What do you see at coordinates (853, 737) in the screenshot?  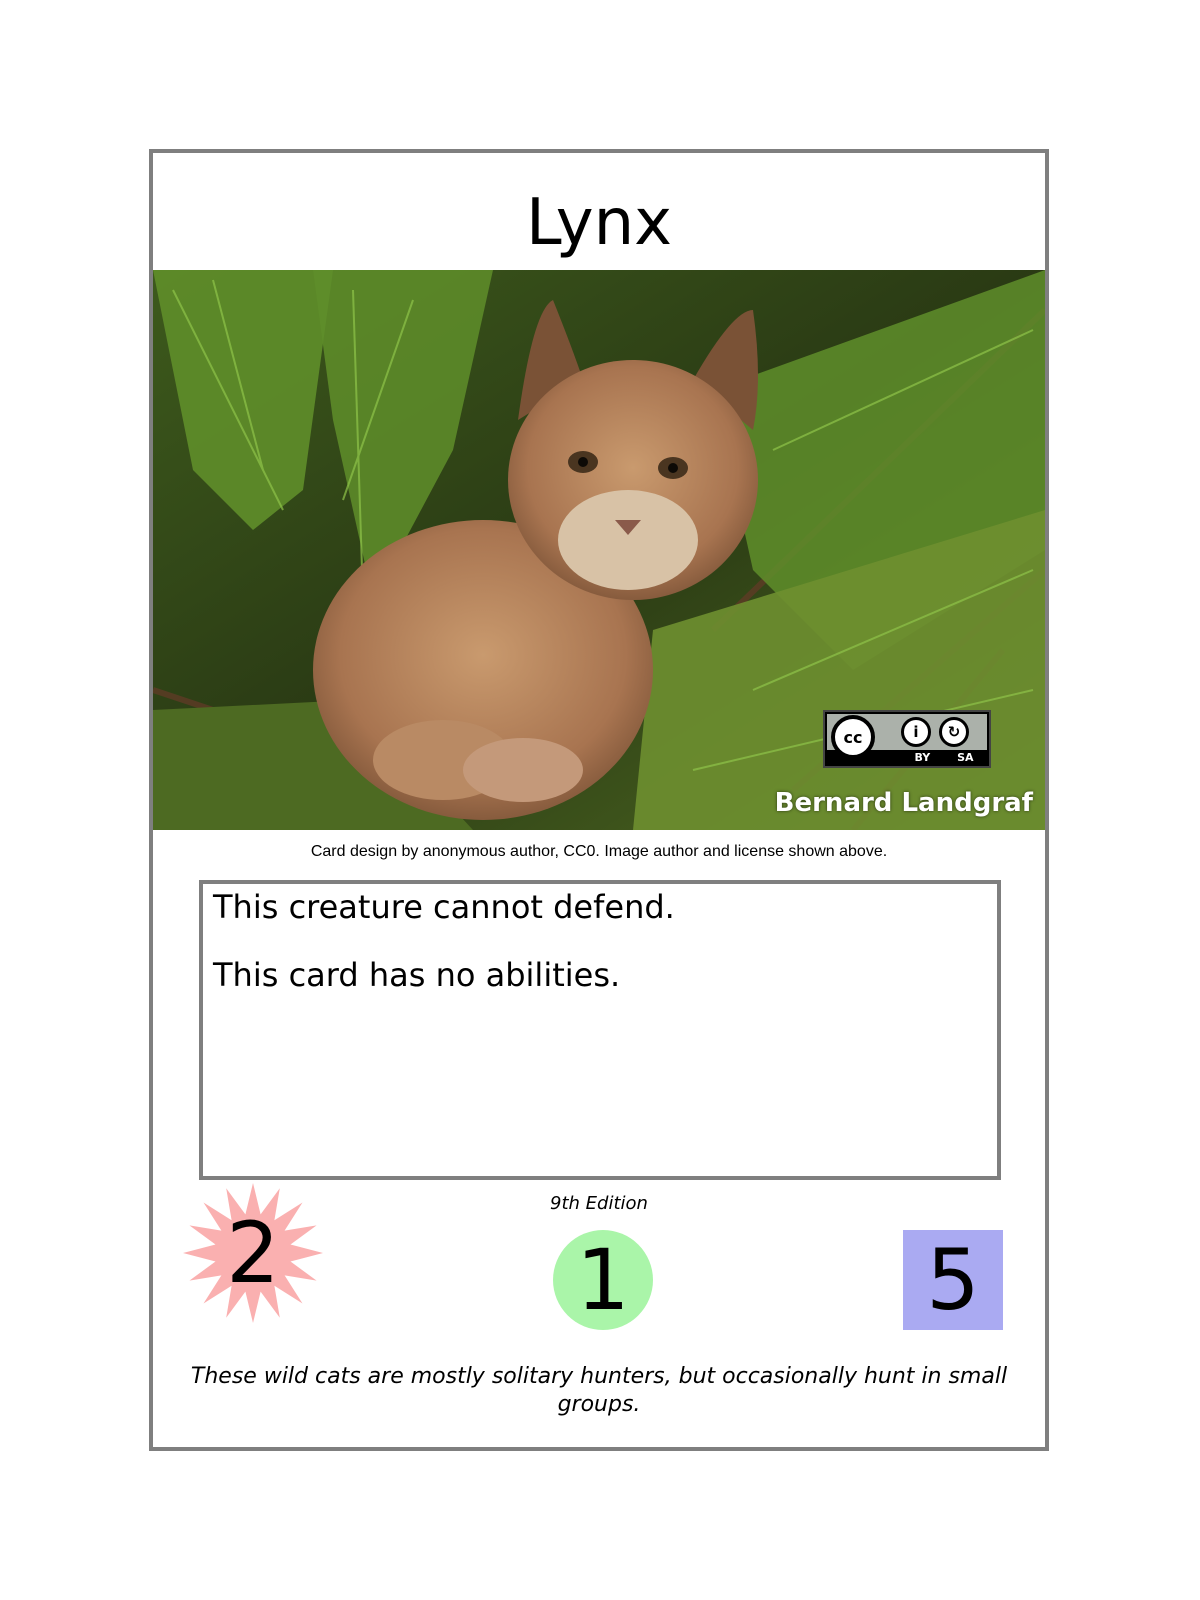 I see `cc-icon: cc` at bounding box center [853, 737].